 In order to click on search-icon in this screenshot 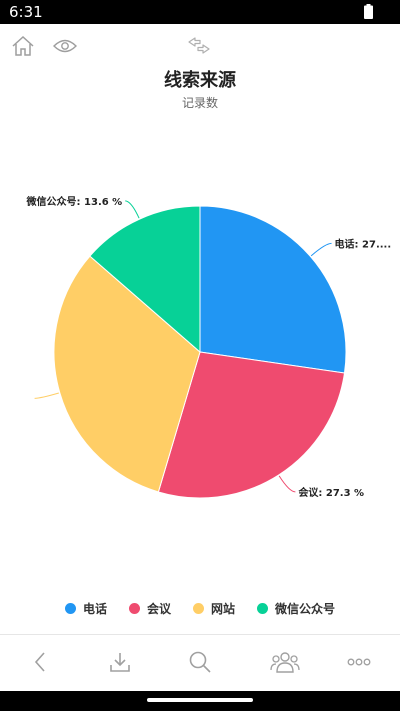, I will do `click(200, 662)`.